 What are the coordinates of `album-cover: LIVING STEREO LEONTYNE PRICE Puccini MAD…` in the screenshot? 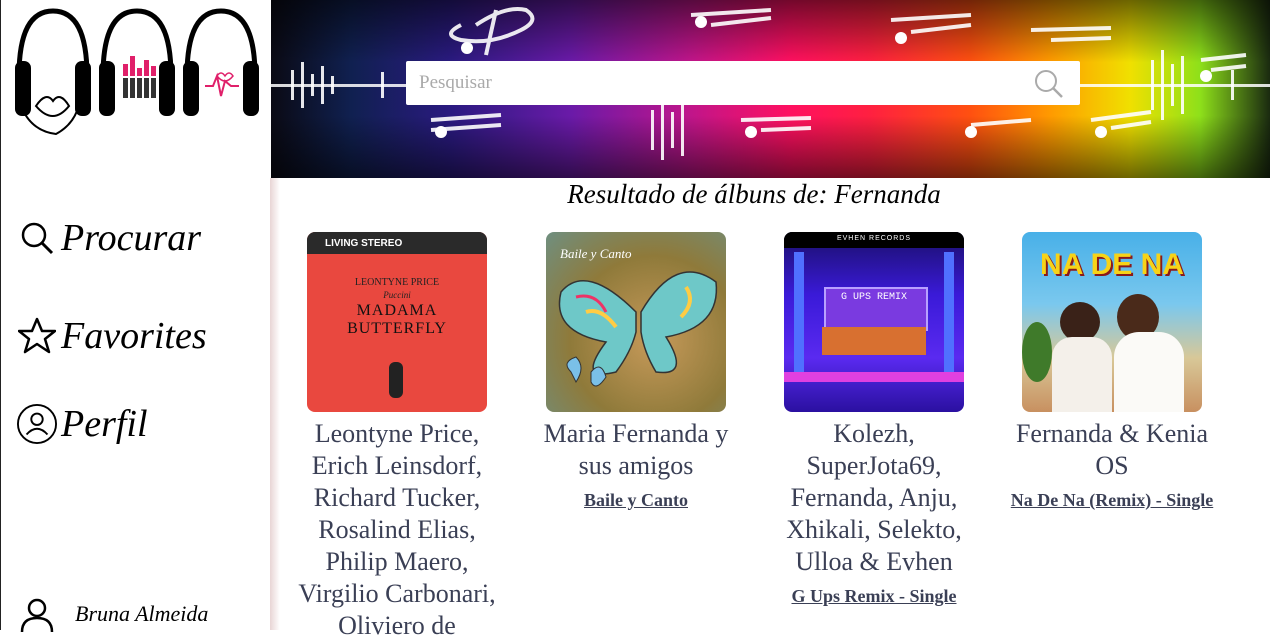 It's located at (397, 322).